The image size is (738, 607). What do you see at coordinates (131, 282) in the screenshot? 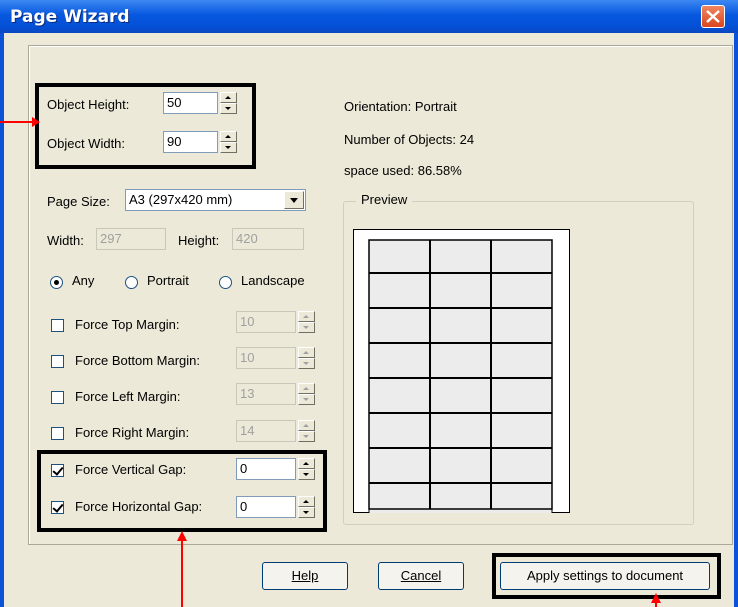
I see `radio-portrait` at bounding box center [131, 282].